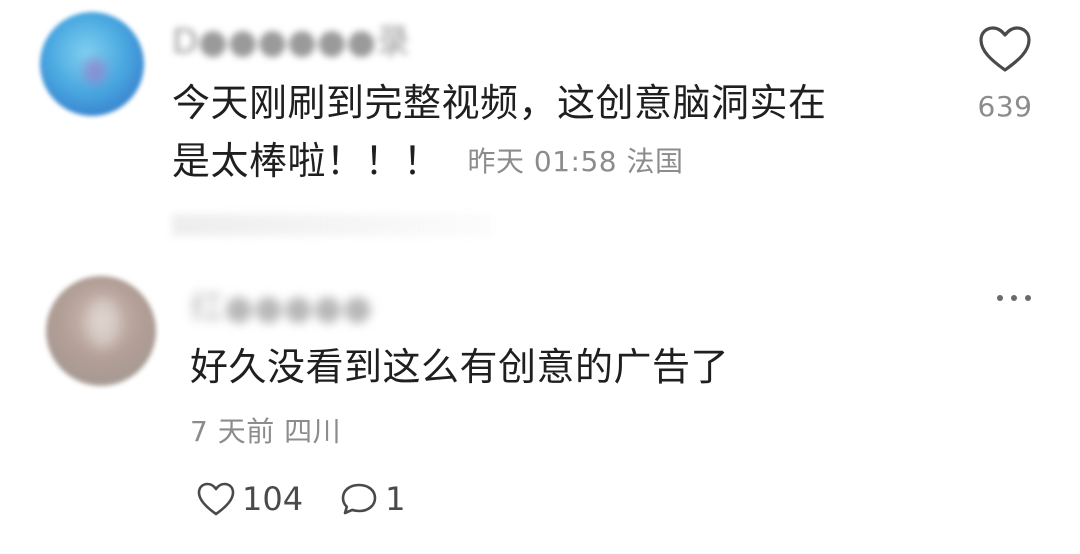 This screenshot has width=1080, height=554. Describe the element at coordinates (359, 499) in the screenshot. I see `comment-bubble-icon` at that location.